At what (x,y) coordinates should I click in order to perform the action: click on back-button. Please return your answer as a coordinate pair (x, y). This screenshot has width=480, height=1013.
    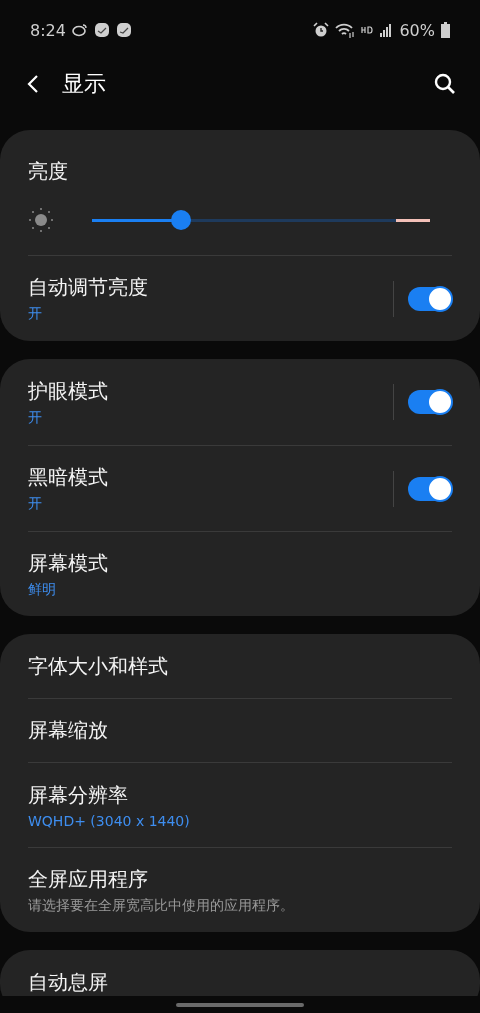
    Looking at the image, I should click on (33, 84).